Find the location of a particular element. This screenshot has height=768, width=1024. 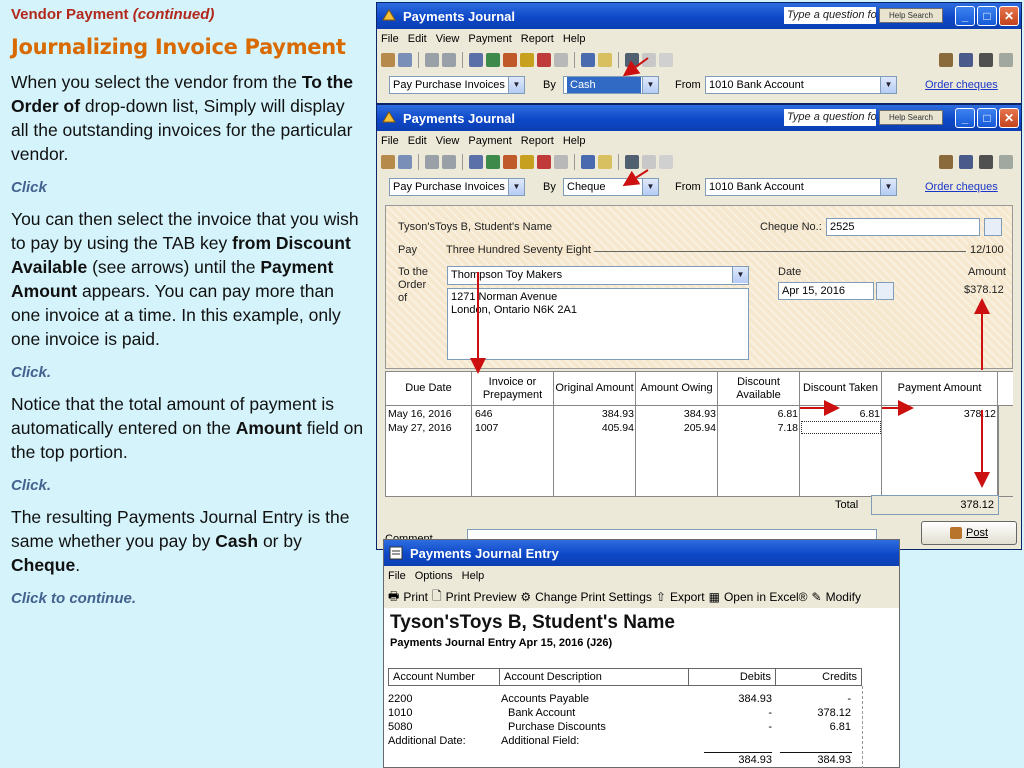

method-select: Cash ▼ is located at coordinates (611, 85).